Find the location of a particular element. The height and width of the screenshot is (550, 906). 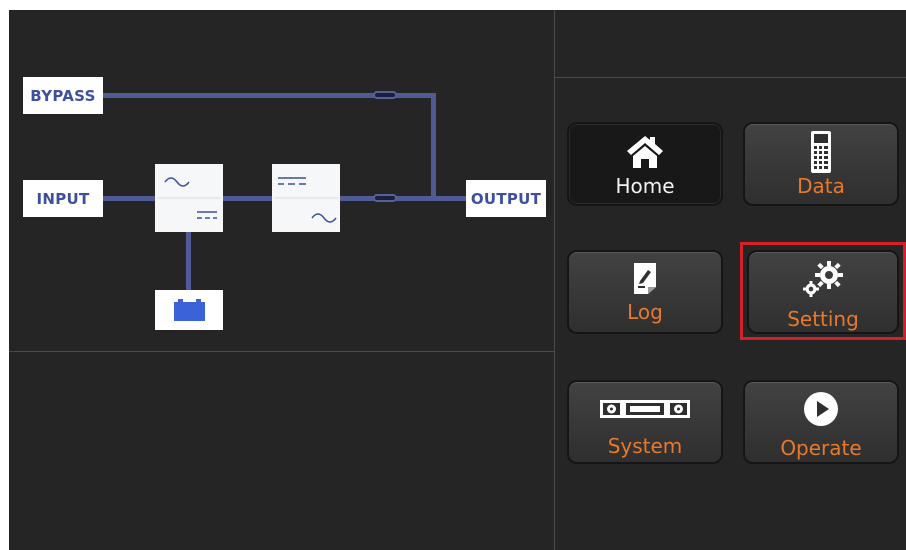

system-button: System is located at coordinates (645, 422).